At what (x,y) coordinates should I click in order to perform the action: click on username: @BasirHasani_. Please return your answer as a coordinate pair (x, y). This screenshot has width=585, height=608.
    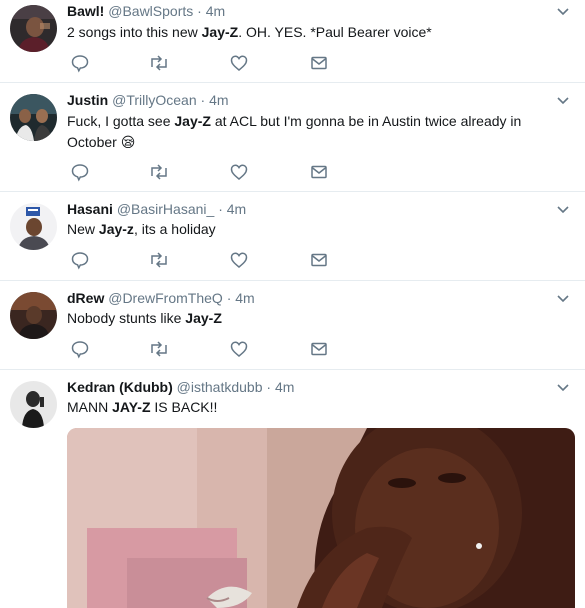
    Looking at the image, I should click on (165, 209).